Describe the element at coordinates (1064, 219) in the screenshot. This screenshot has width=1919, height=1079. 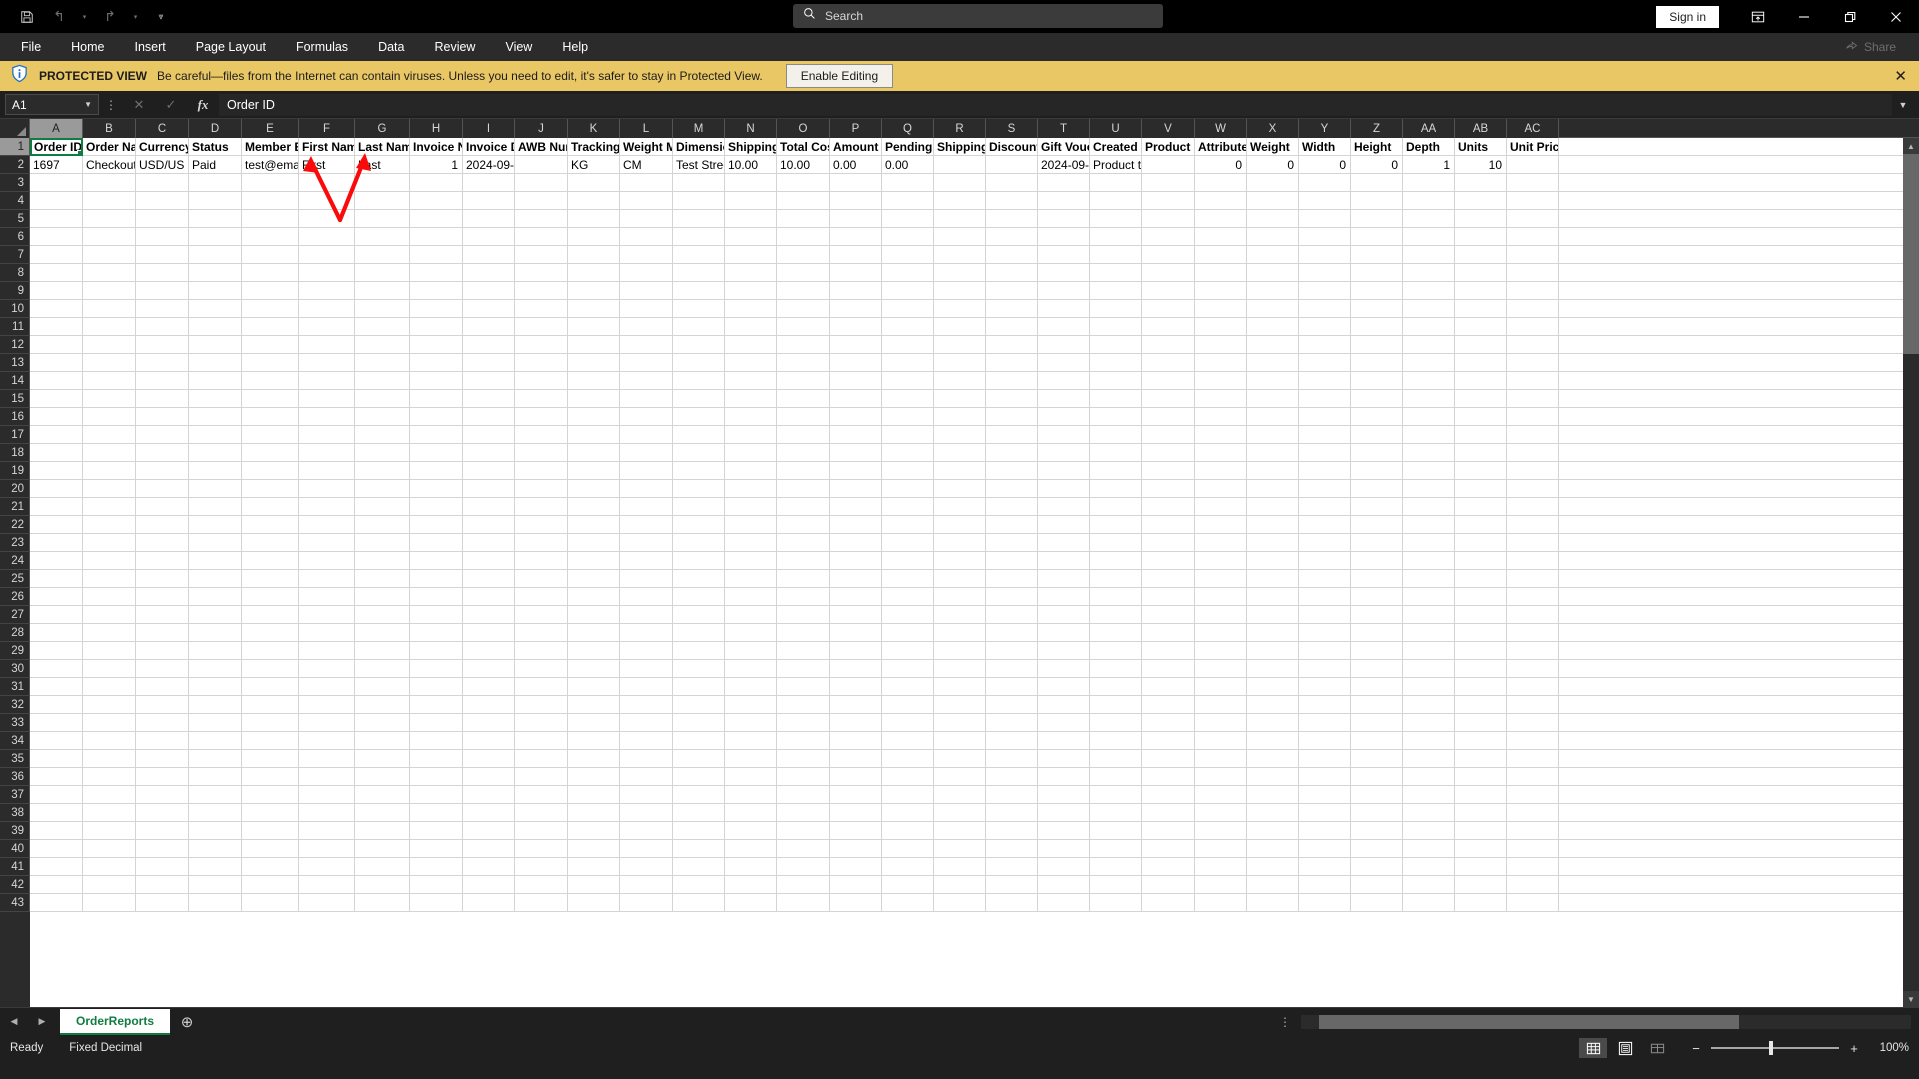
I see `cell-T5` at that location.